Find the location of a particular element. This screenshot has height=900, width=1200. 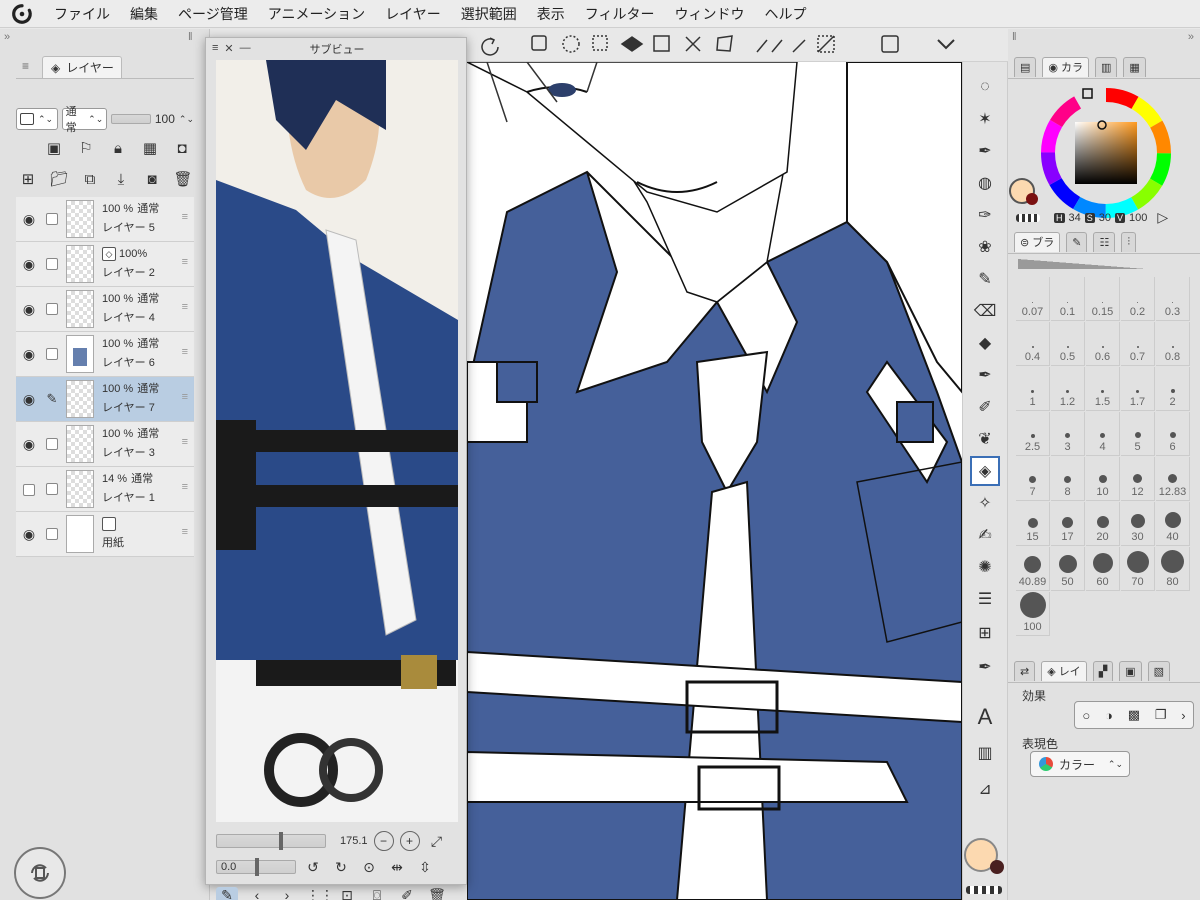

tab-image: ▧ is located at coordinates (1158, 670).